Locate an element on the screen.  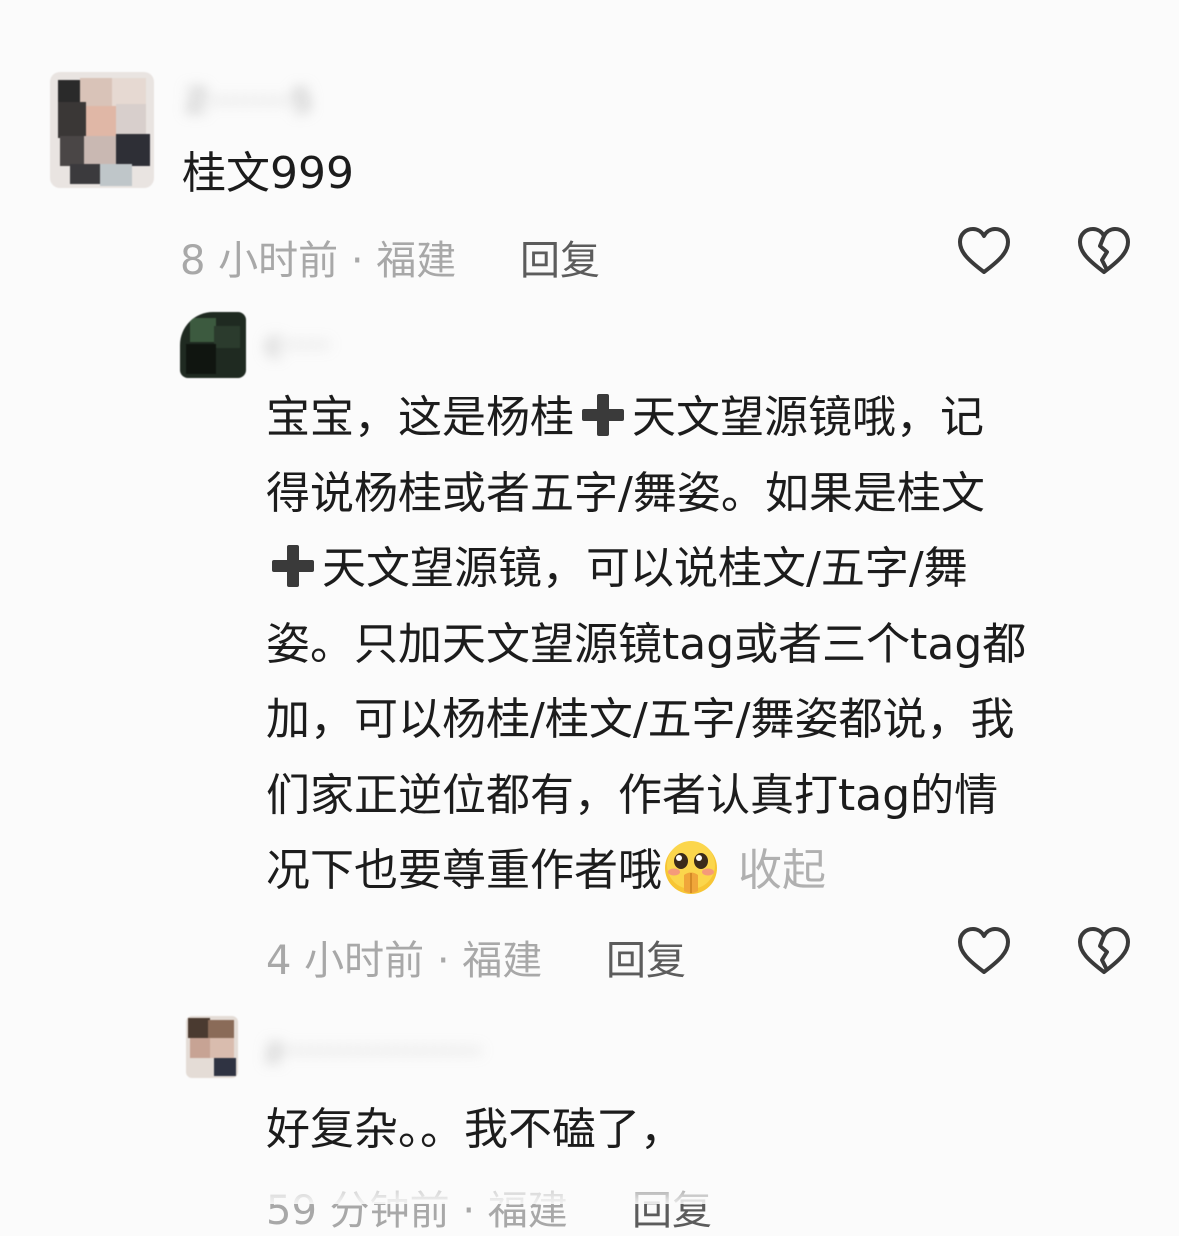
comment-text: 桂文999 is located at coordinates (268, 173).